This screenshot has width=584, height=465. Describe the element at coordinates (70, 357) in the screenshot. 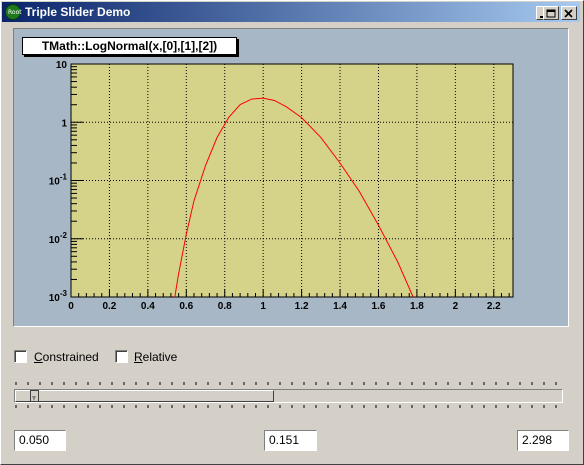

I see `constrained-label-rest: onstrained` at that location.